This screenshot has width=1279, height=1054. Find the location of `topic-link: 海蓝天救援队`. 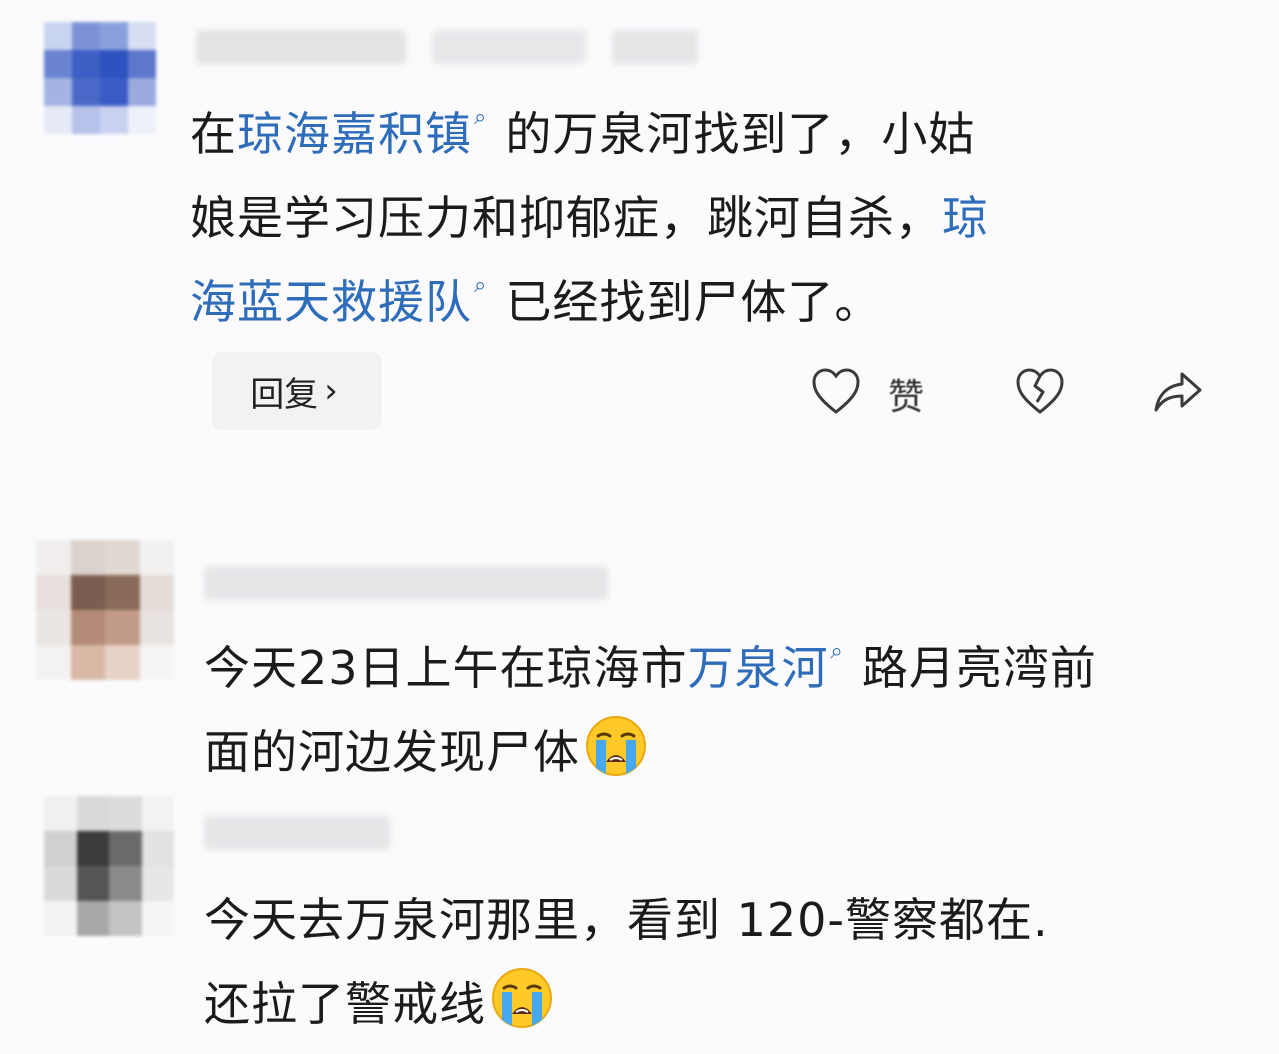

topic-link: 海蓝天救援队 is located at coordinates (331, 302).